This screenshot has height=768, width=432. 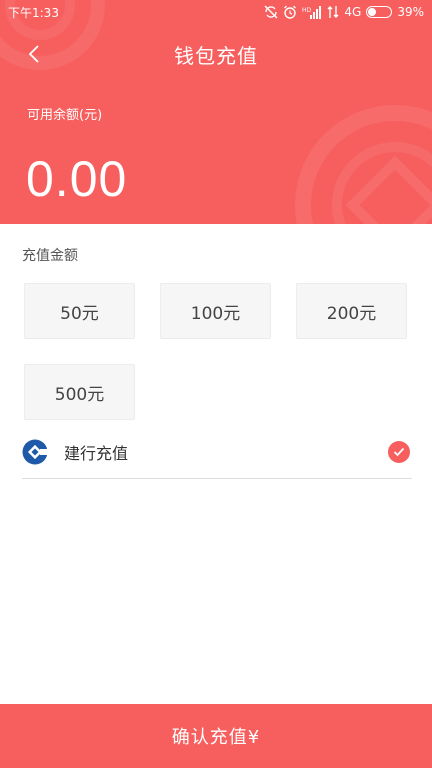 I want to click on amount-option-200: 200元, so click(x=351, y=311).